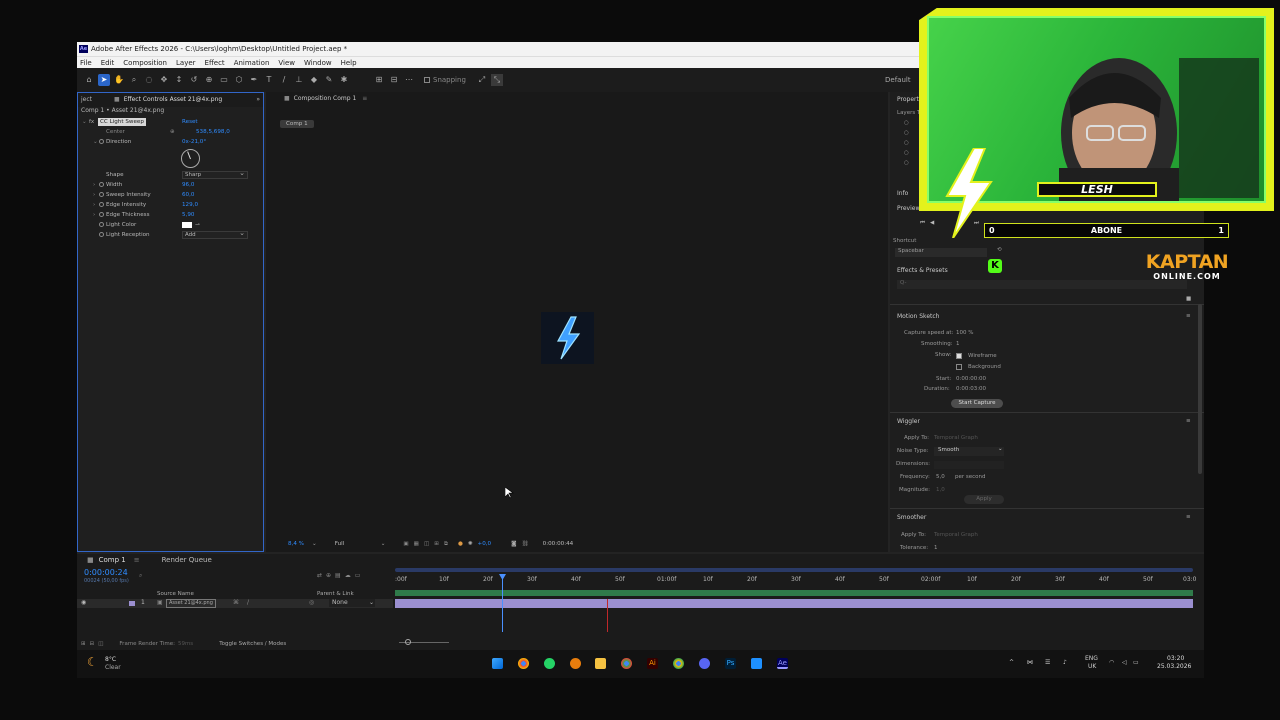 The width and height of the screenshot is (1280, 720). Describe the element at coordinates (92, 662) in the screenshot. I see `weather-moon-icon: ☾` at that location.